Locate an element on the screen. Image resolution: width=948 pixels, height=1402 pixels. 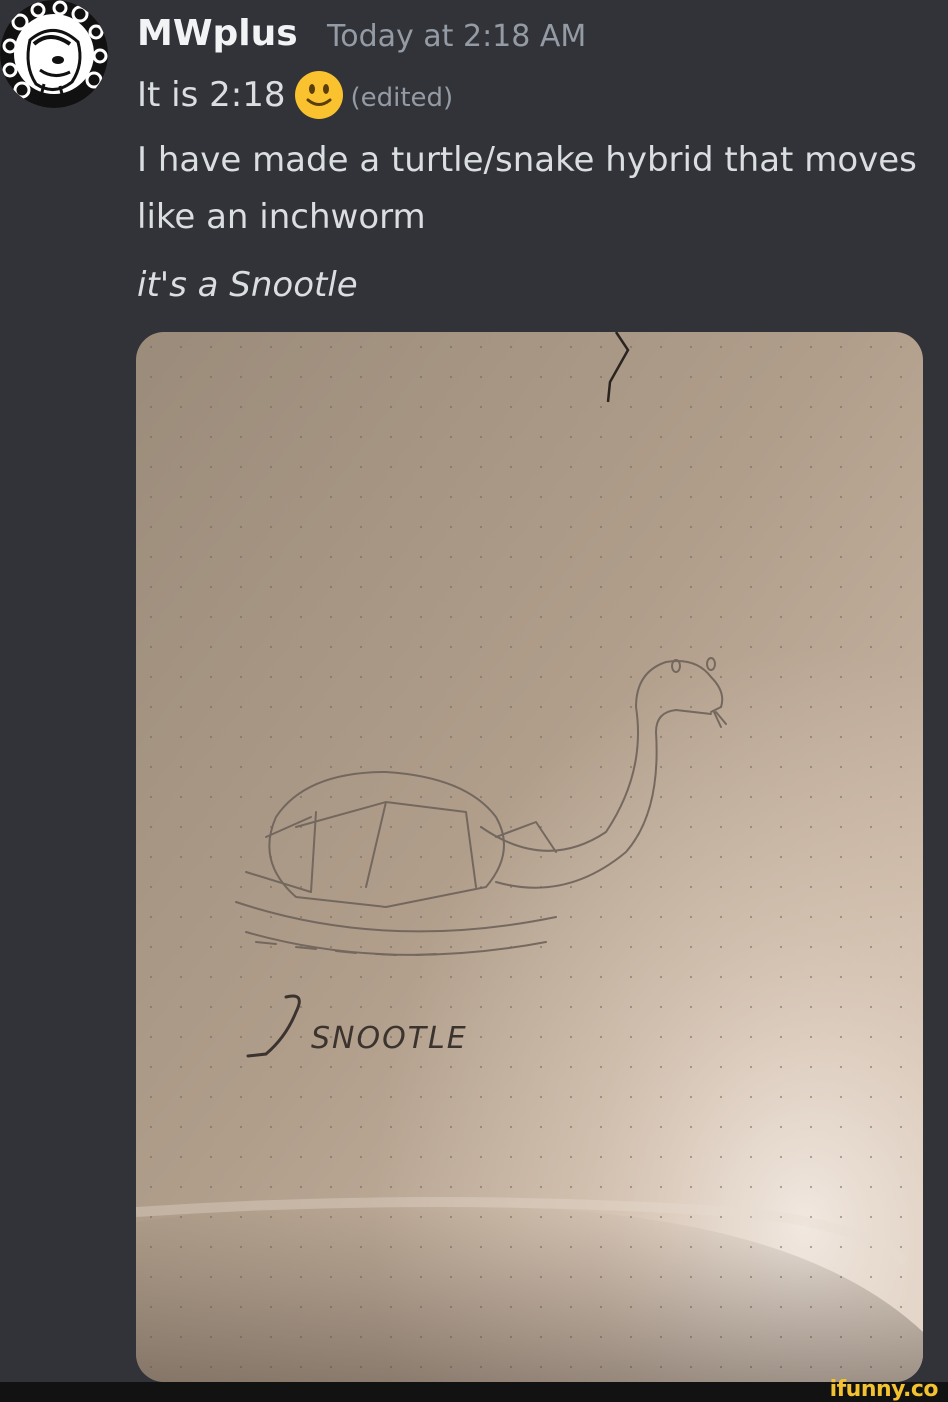
message-timestamp: Today at 2:18 AM is located at coordinates (456, 37).